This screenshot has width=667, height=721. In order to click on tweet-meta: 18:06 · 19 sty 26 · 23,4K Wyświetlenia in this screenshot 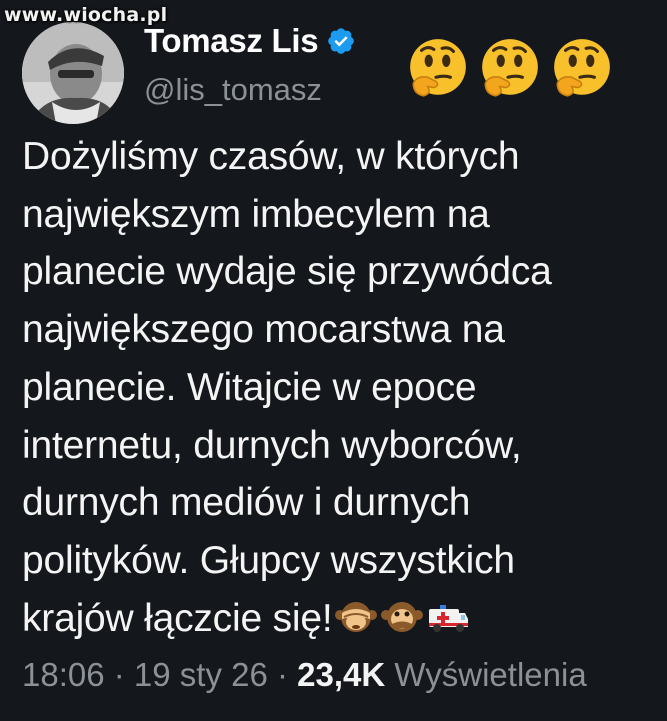, I will do `click(304, 675)`.